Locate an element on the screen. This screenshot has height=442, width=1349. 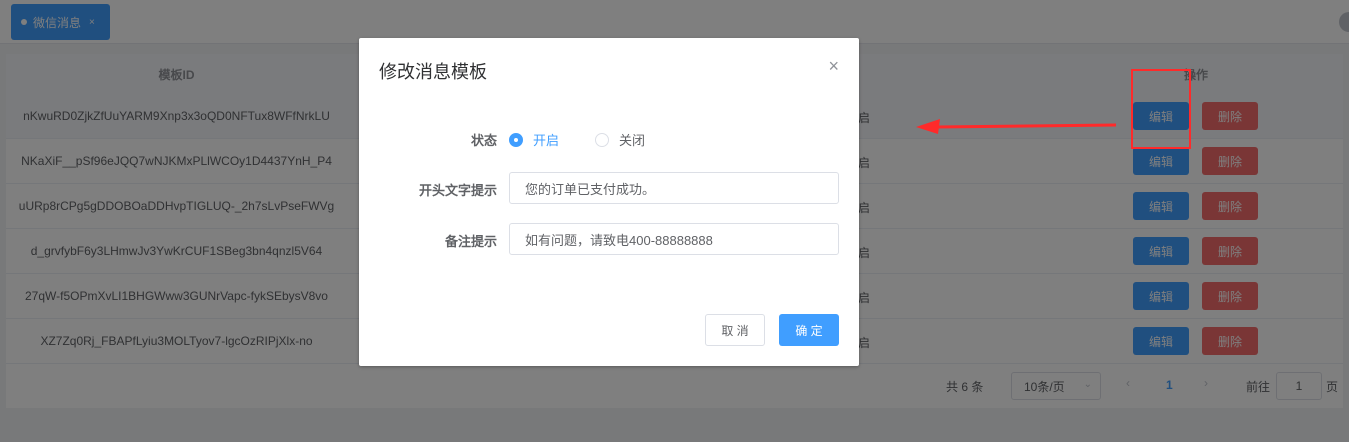
confirm-button: 确 定 is located at coordinates (809, 330).